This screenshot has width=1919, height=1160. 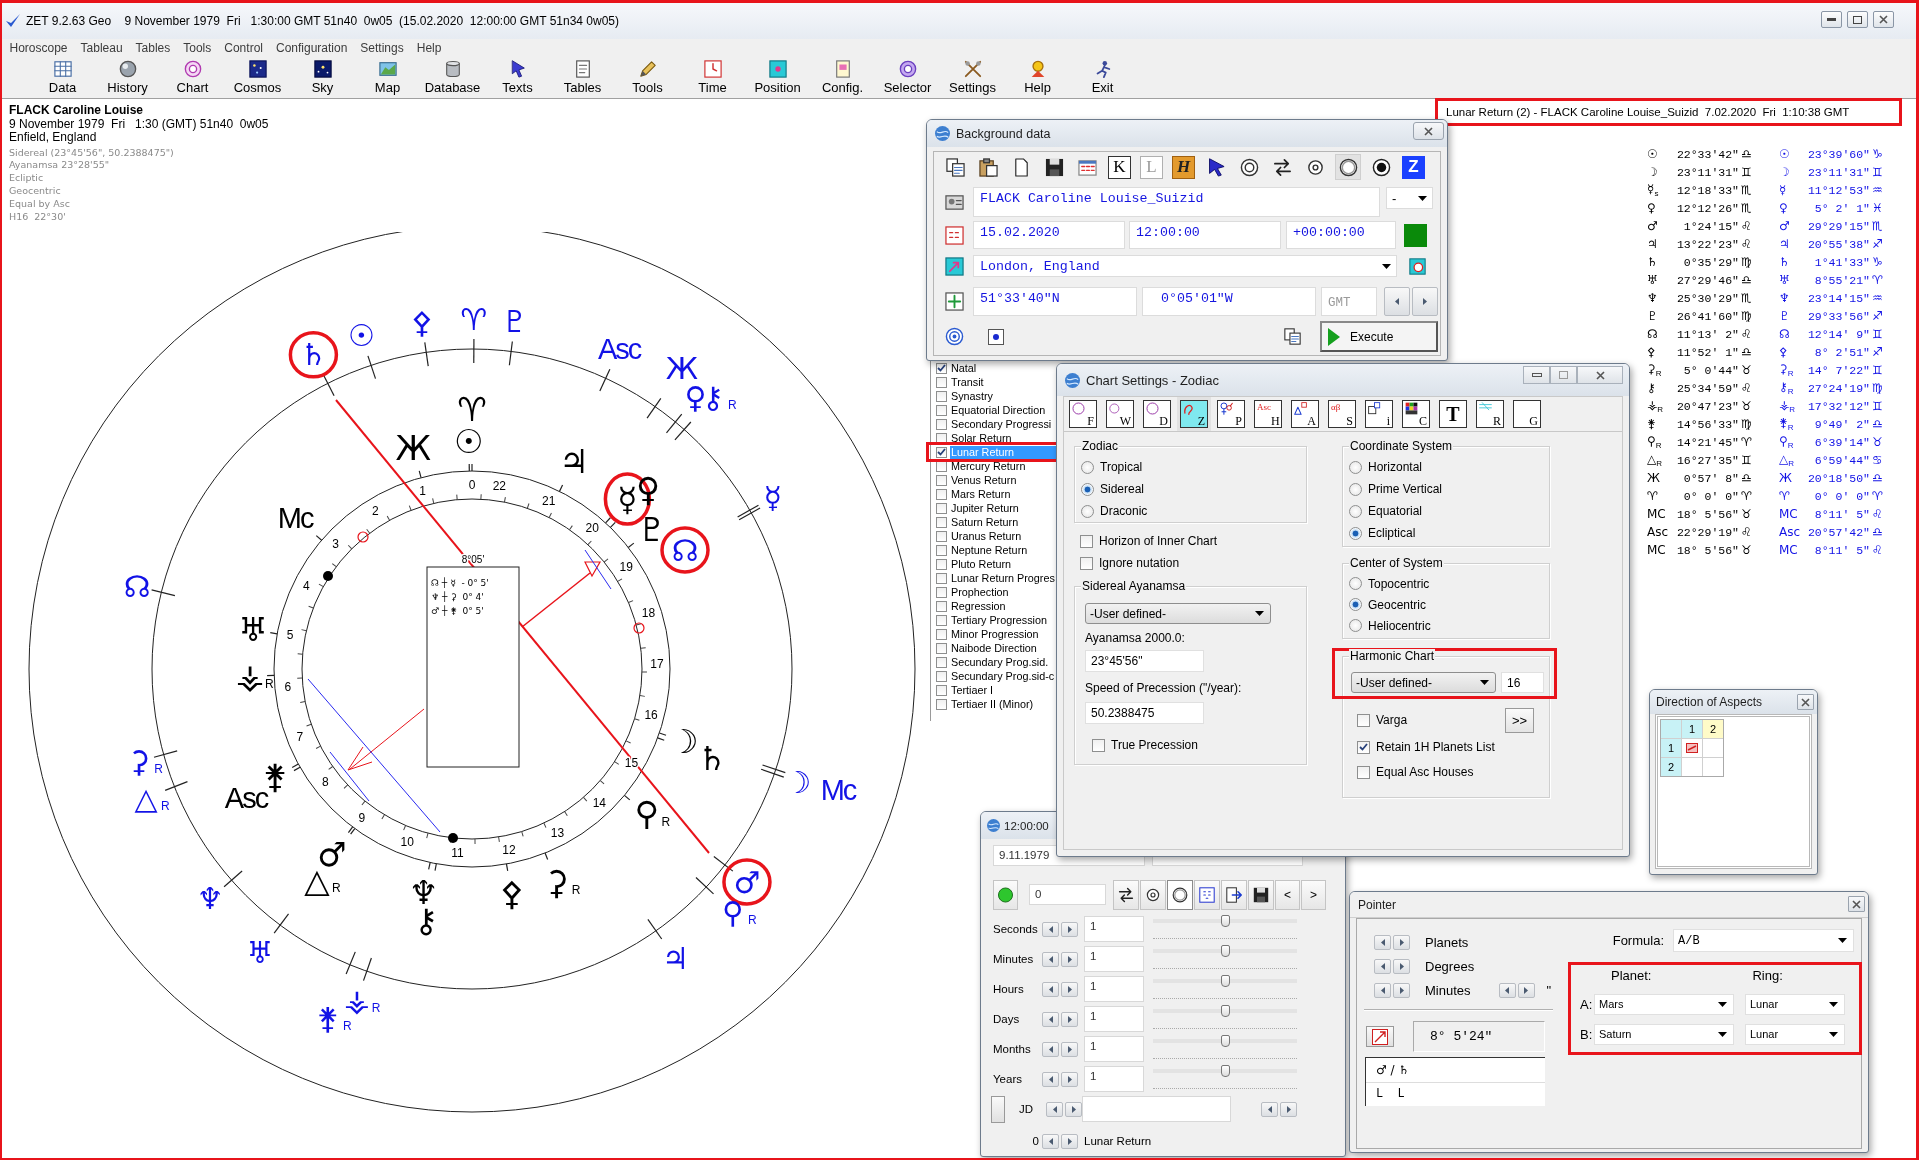 What do you see at coordinates (994, 620) in the screenshot?
I see `list-item: Tertiary Progression` at bounding box center [994, 620].